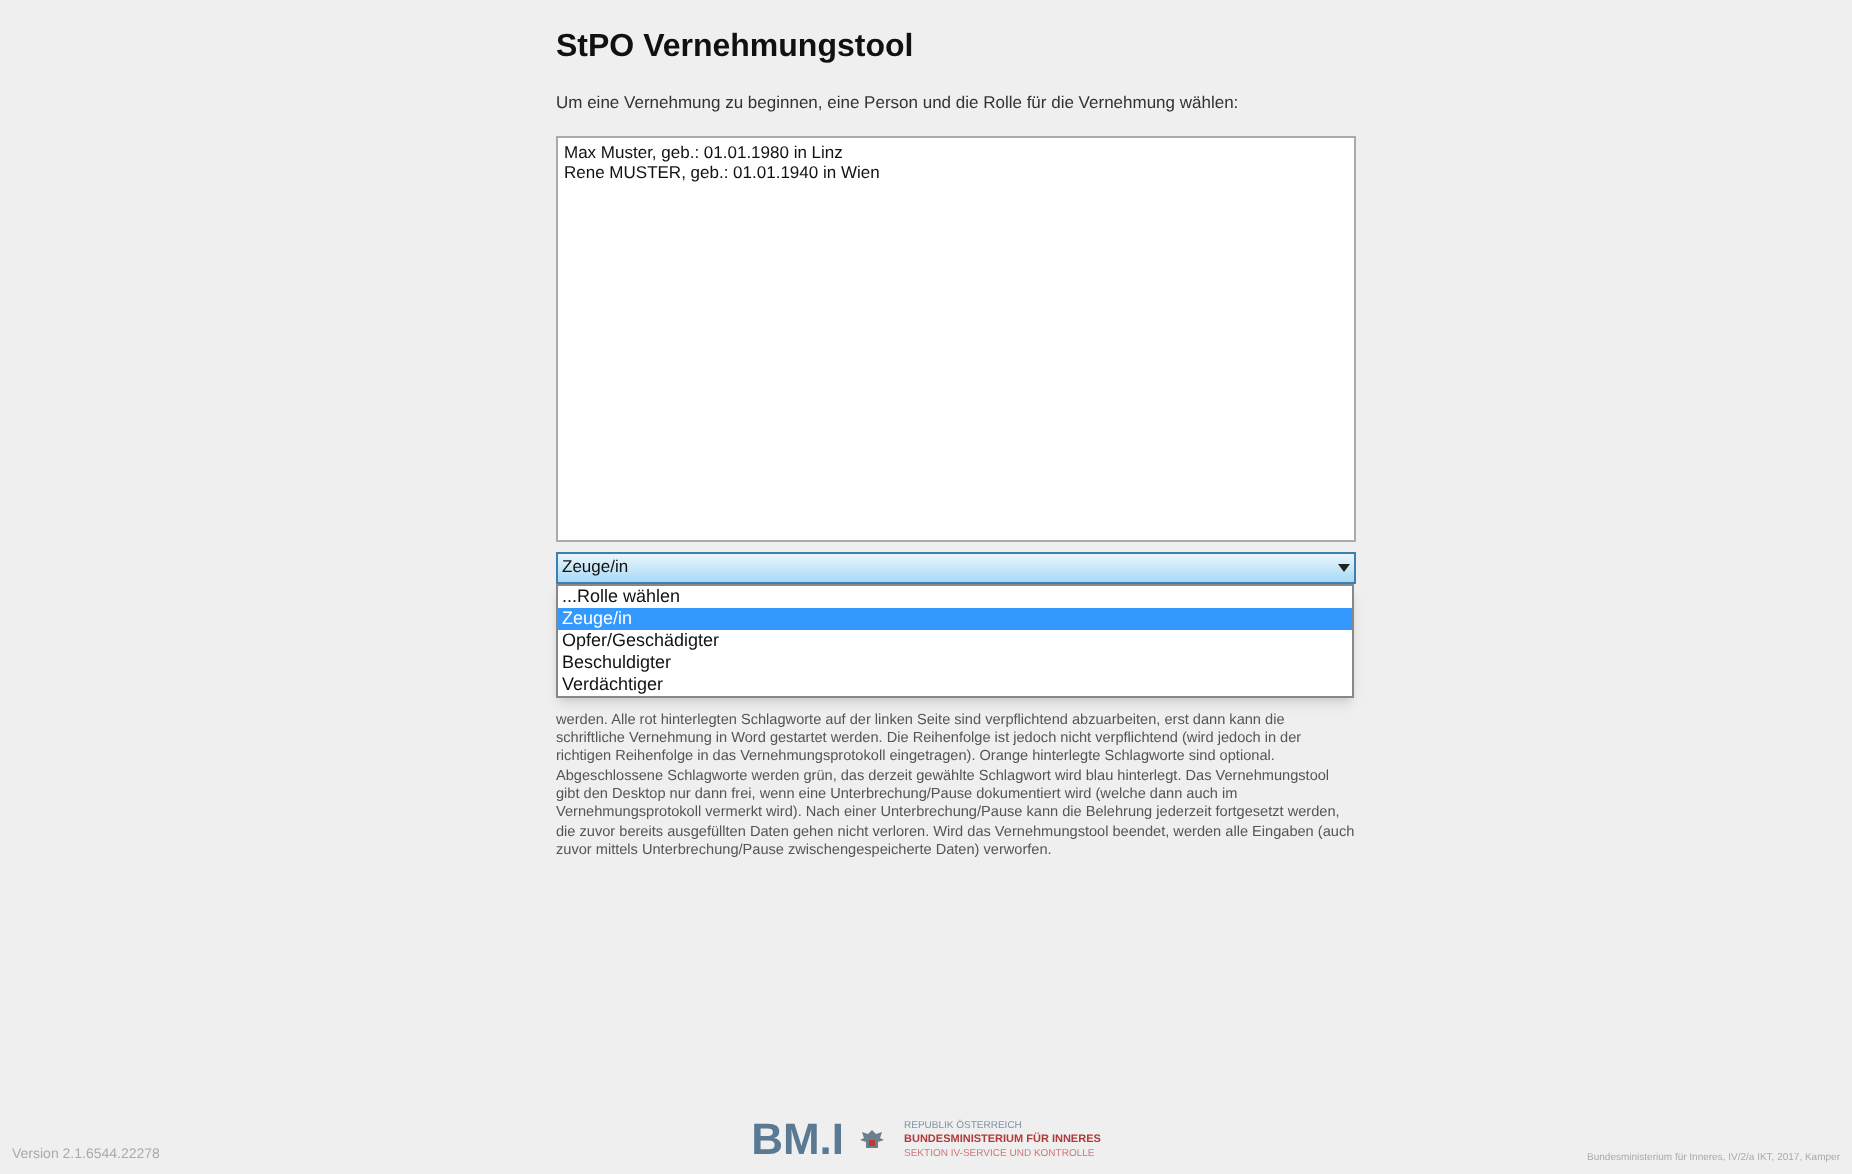  Describe the element at coordinates (722, 171) in the screenshot. I see `person-item: Rene MUSTER, geb.: 01.01.1940 in Wien` at that location.